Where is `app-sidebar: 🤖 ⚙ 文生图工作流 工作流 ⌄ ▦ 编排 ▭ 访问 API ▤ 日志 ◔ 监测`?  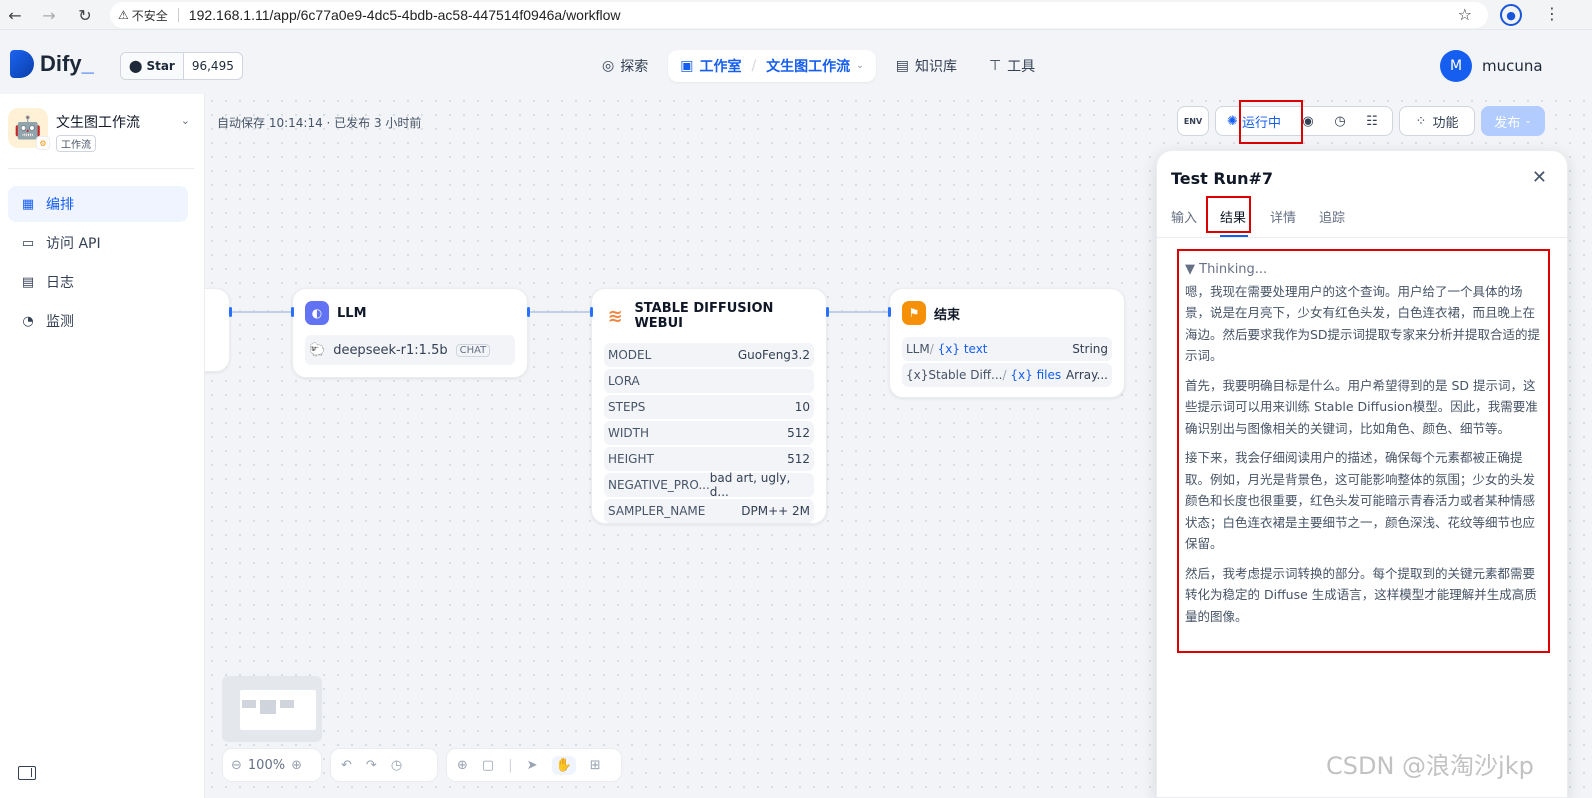 app-sidebar: 🤖 ⚙ 文生图工作流 工作流 ⌄ ▦ 编排 ▭ 访问 API ▤ 日志 ◔ 监测 is located at coordinates (102, 446).